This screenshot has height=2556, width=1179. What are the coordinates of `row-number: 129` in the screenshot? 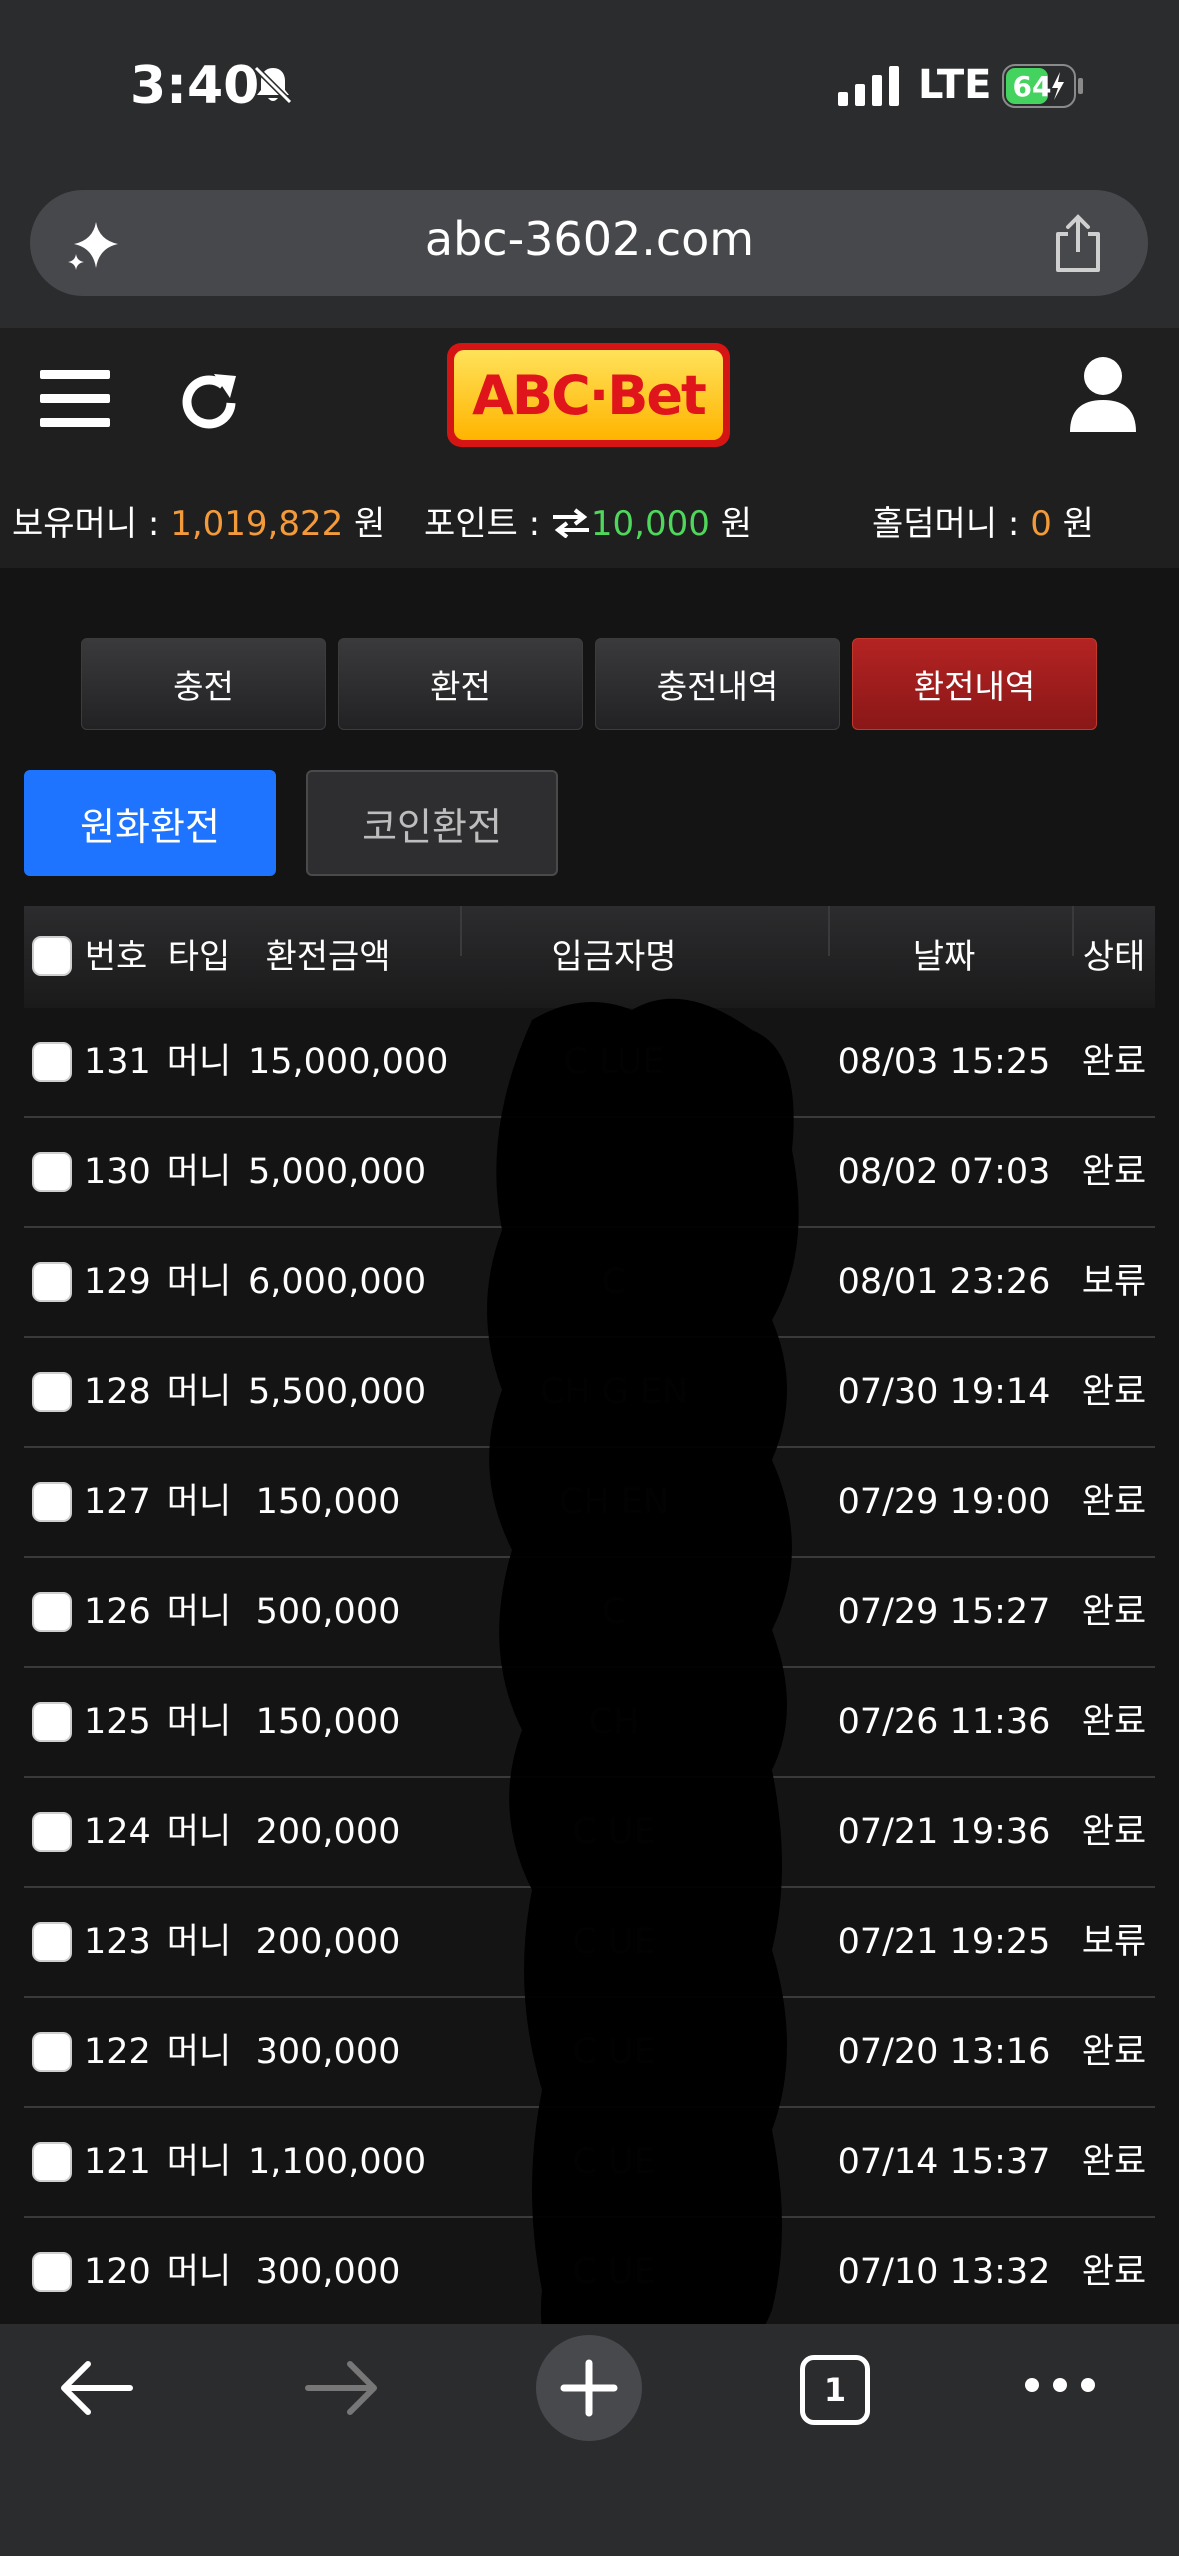 It's located at (117, 1282).